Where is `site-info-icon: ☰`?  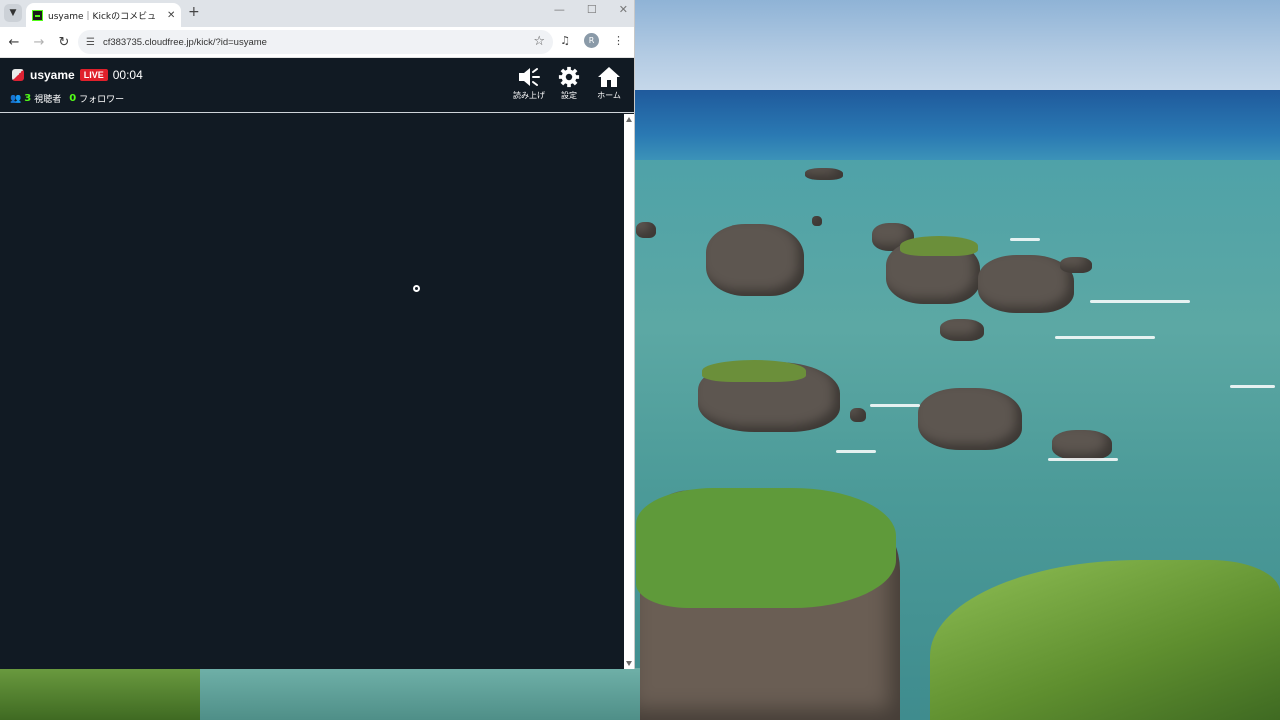 site-info-icon: ☰ is located at coordinates (90, 42).